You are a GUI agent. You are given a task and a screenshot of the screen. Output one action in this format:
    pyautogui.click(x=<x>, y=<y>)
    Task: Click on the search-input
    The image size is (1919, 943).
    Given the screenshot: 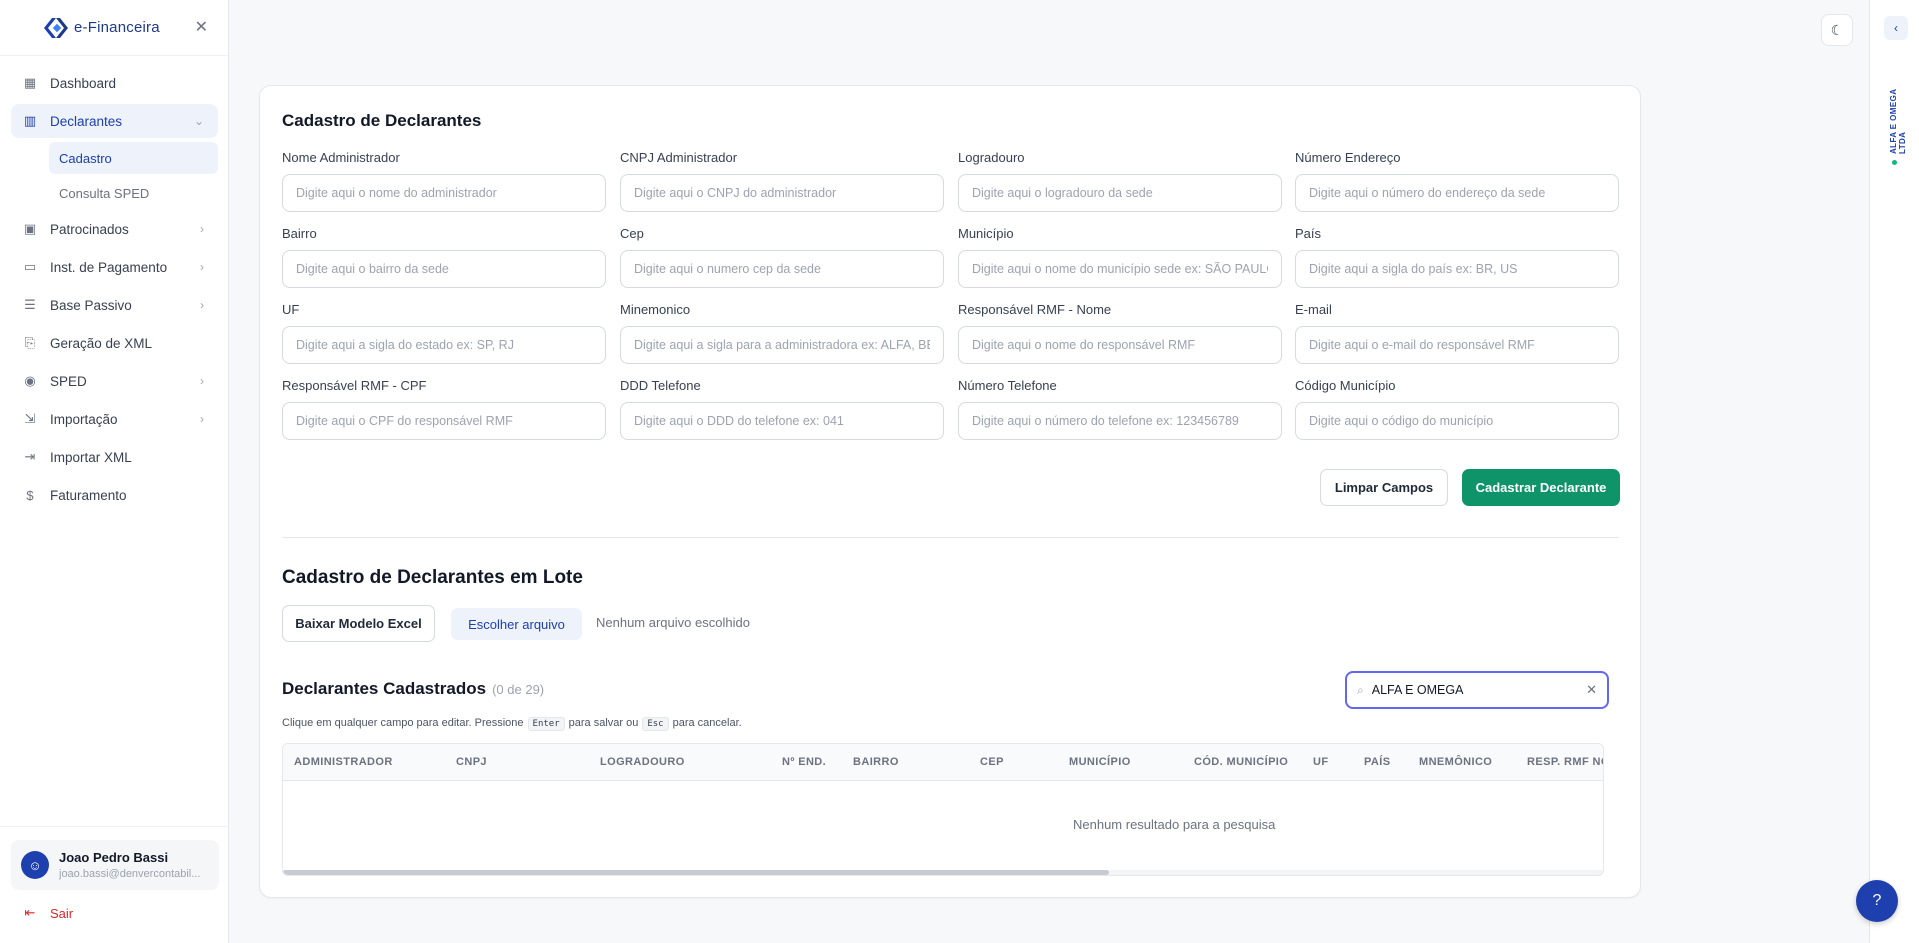 What is the action you would take?
    pyautogui.click(x=1479, y=690)
    